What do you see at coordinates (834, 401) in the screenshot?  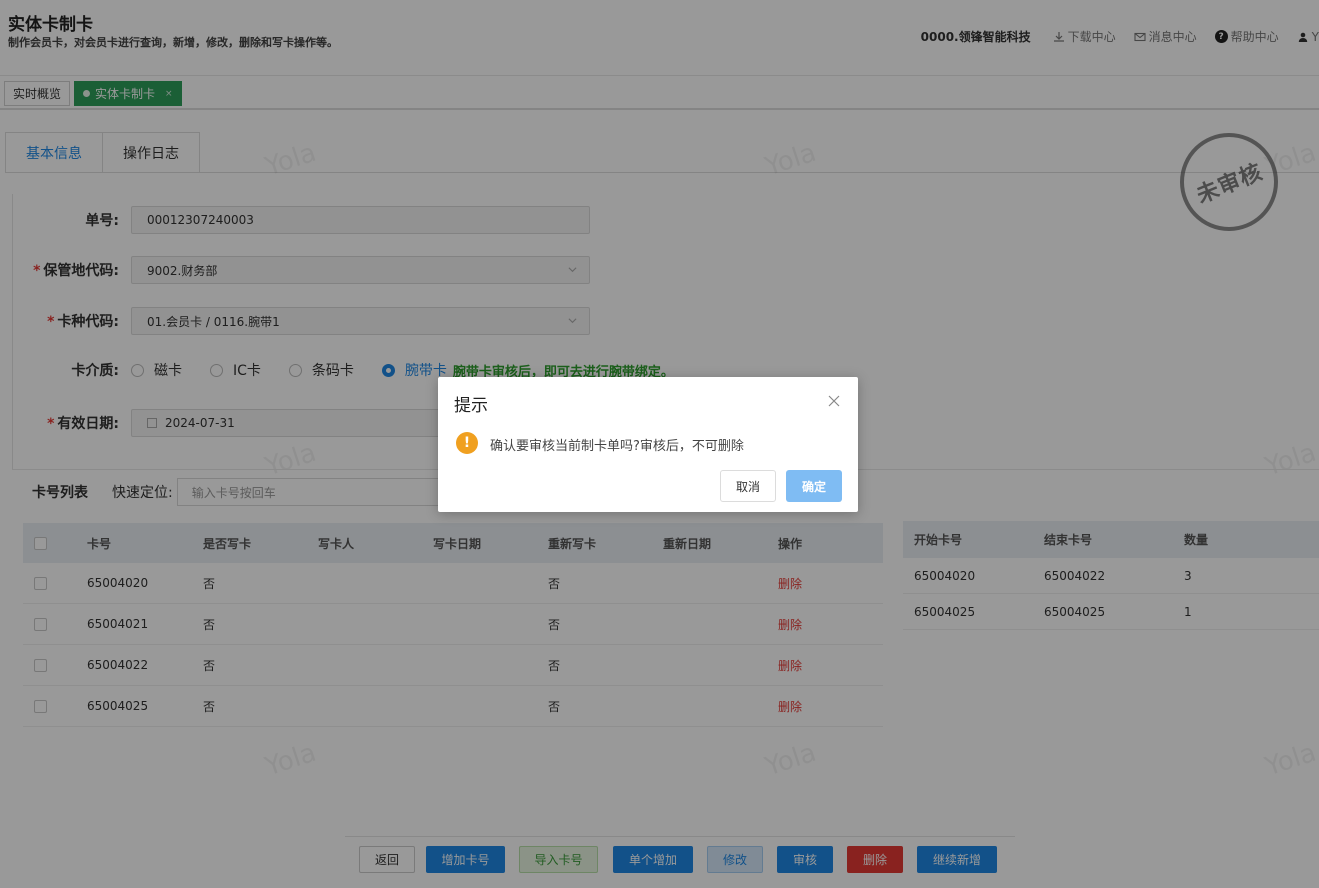 I see `close-icon` at bounding box center [834, 401].